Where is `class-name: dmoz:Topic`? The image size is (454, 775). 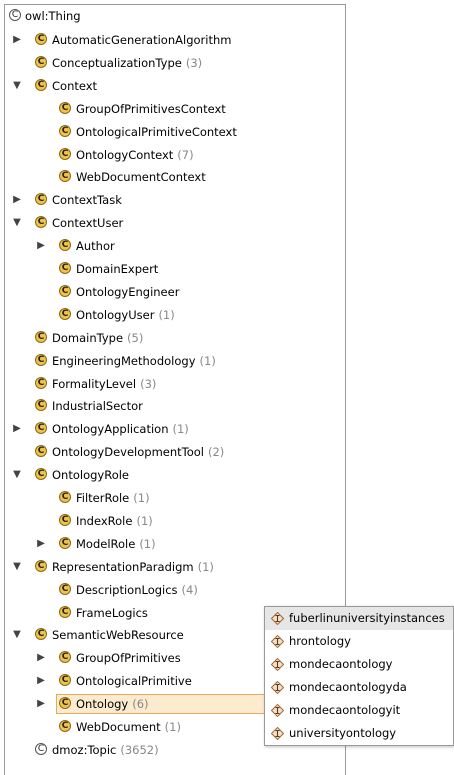
class-name: dmoz:Topic is located at coordinates (84, 749).